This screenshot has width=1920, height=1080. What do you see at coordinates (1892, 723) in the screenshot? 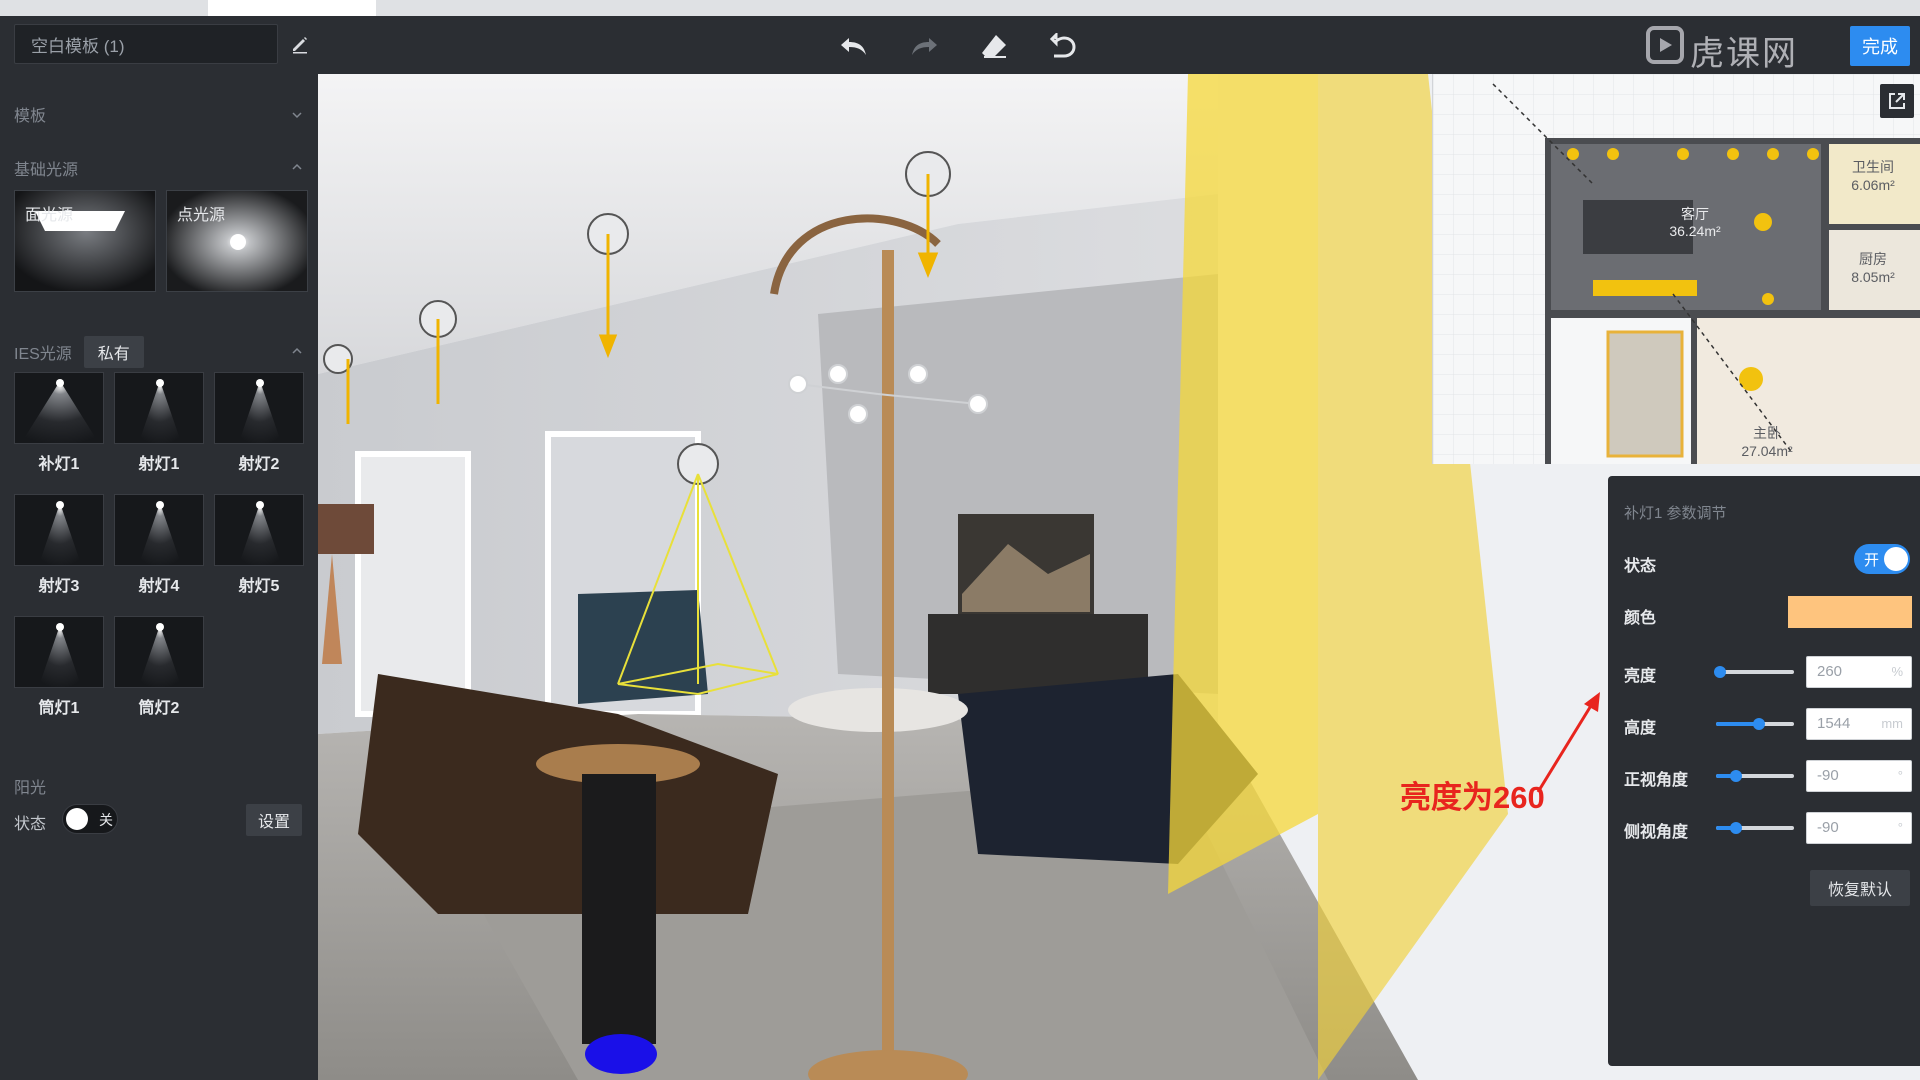
I see `unit-label: mm` at bounding box center [1892, 723].